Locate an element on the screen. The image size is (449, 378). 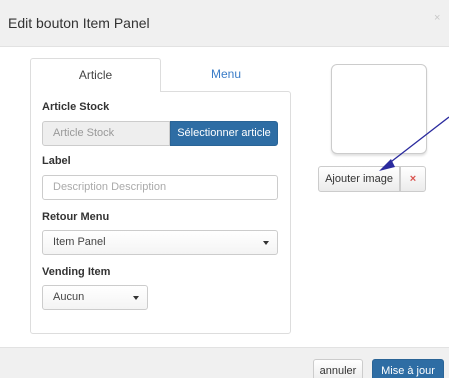
tab-article: Article is located at coordinates (95, 75).